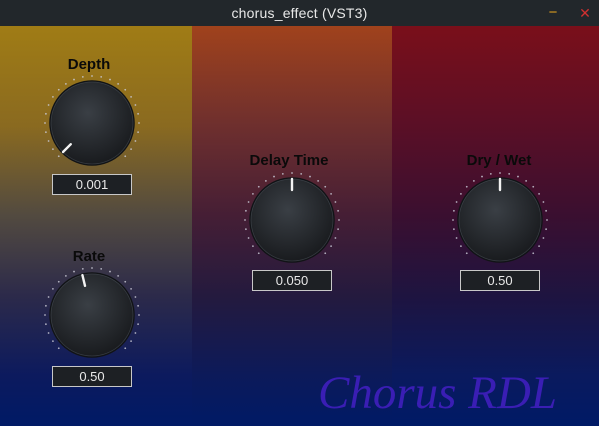  What do you see at coordinates (500, 280) in the screenshot?
I see `dry-wet-value-field: 0.50` at bounding box center [500, 280].